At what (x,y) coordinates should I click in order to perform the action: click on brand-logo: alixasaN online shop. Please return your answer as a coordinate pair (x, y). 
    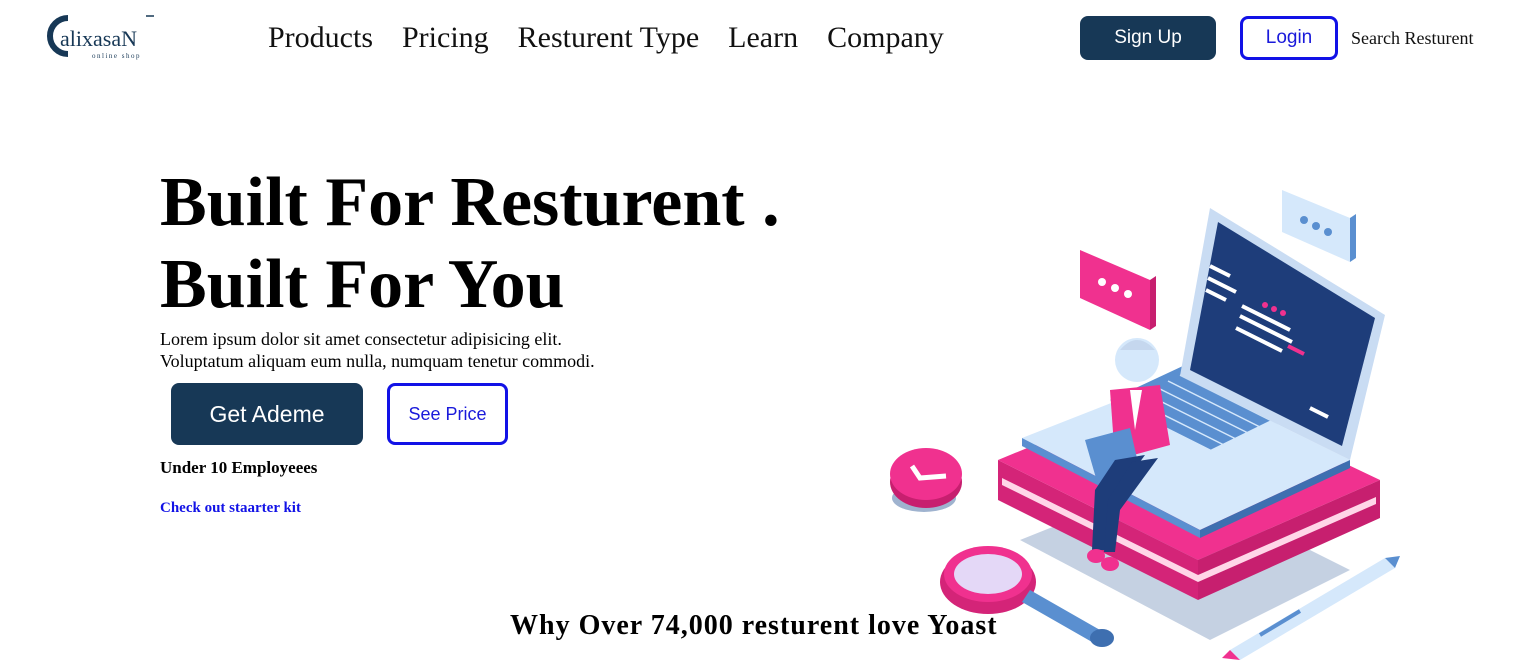
    Looking at the image, I should click on (111, 37).